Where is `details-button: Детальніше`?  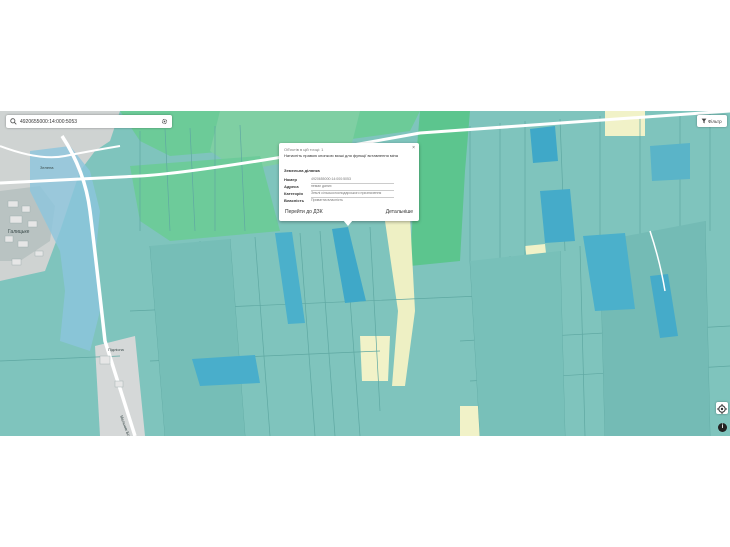
details-button: Детальніше is located at coordinates (399, 212).